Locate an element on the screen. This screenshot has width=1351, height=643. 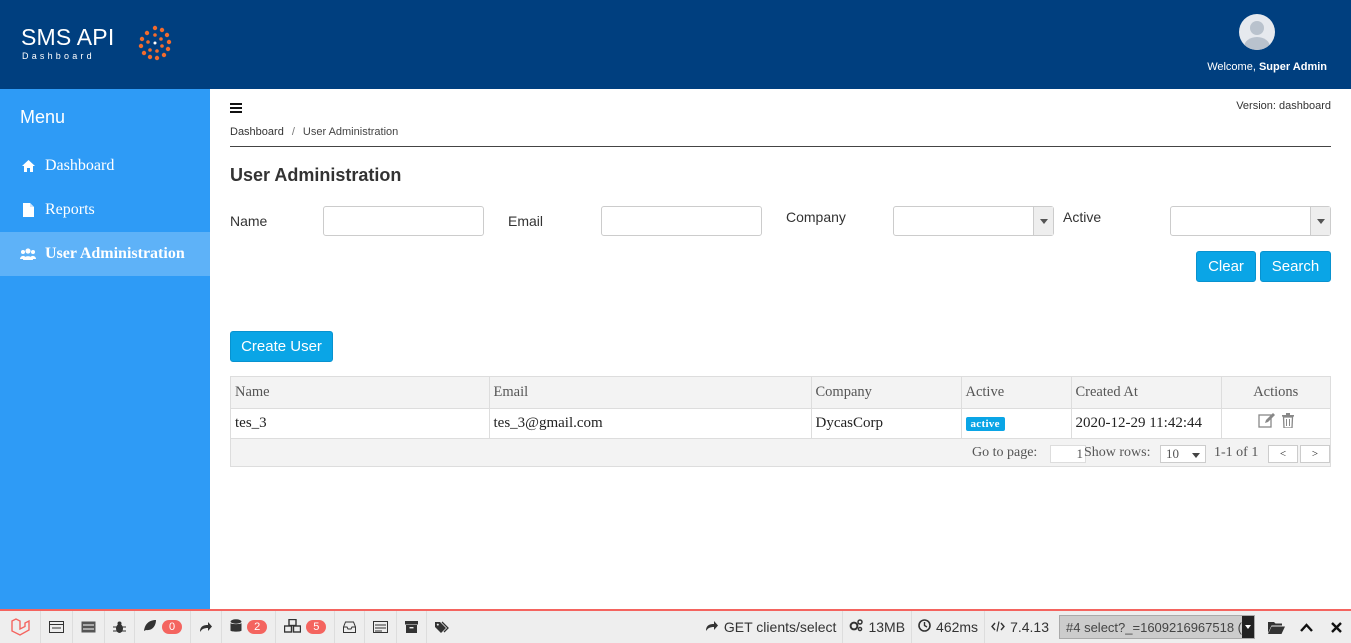
breadcrumb: Dashboard / User Administration is located at coordinates (314, 132).